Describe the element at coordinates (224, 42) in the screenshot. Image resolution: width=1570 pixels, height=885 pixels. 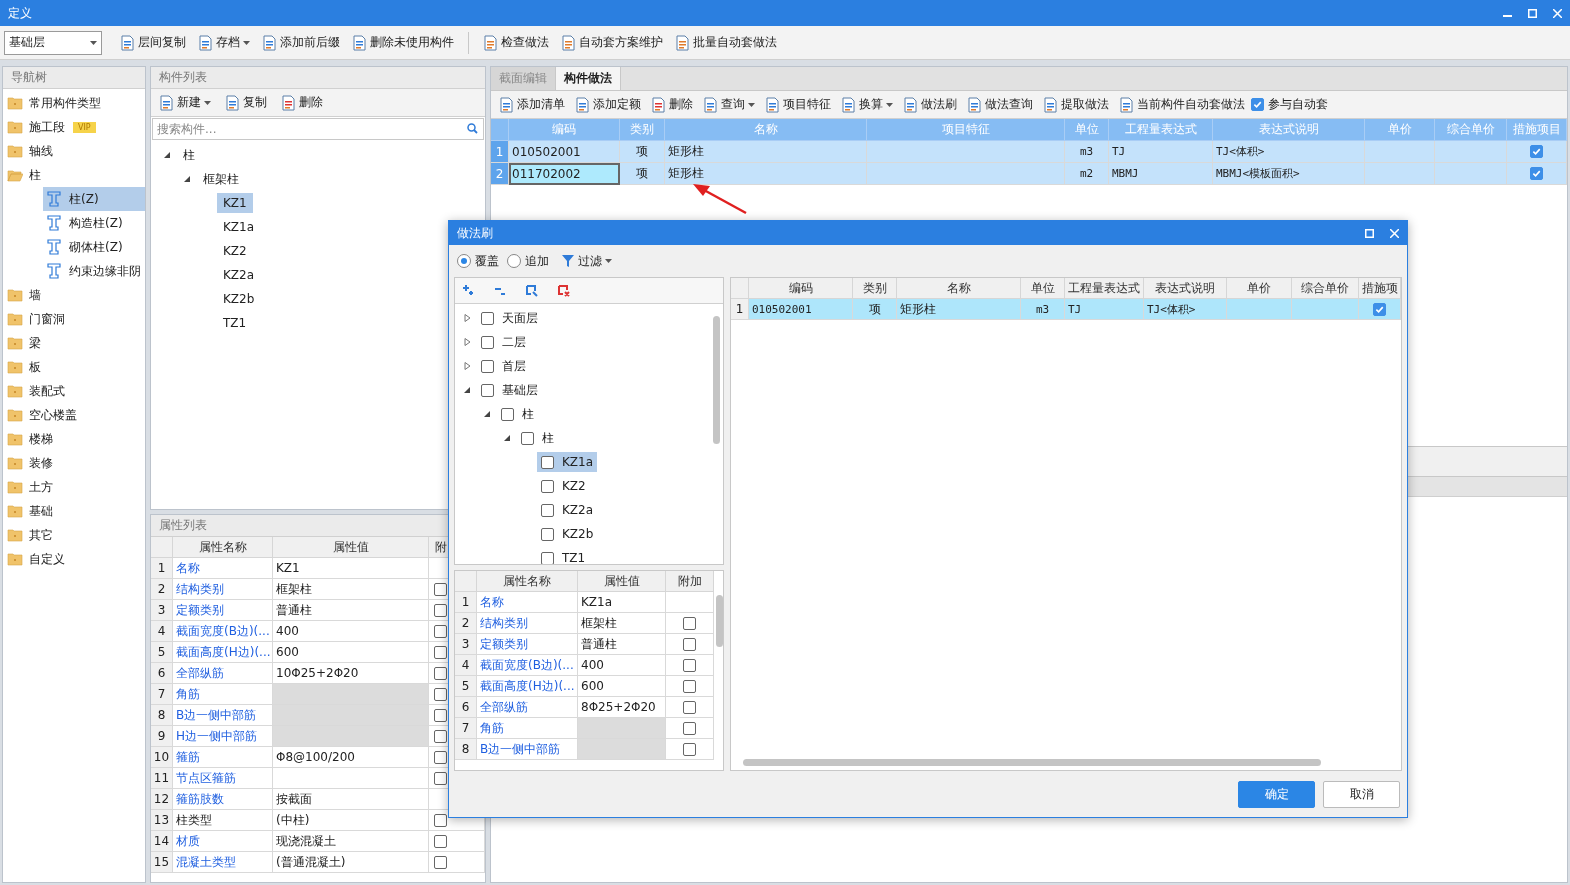
I see `toolbar-button: 存档` at that location.